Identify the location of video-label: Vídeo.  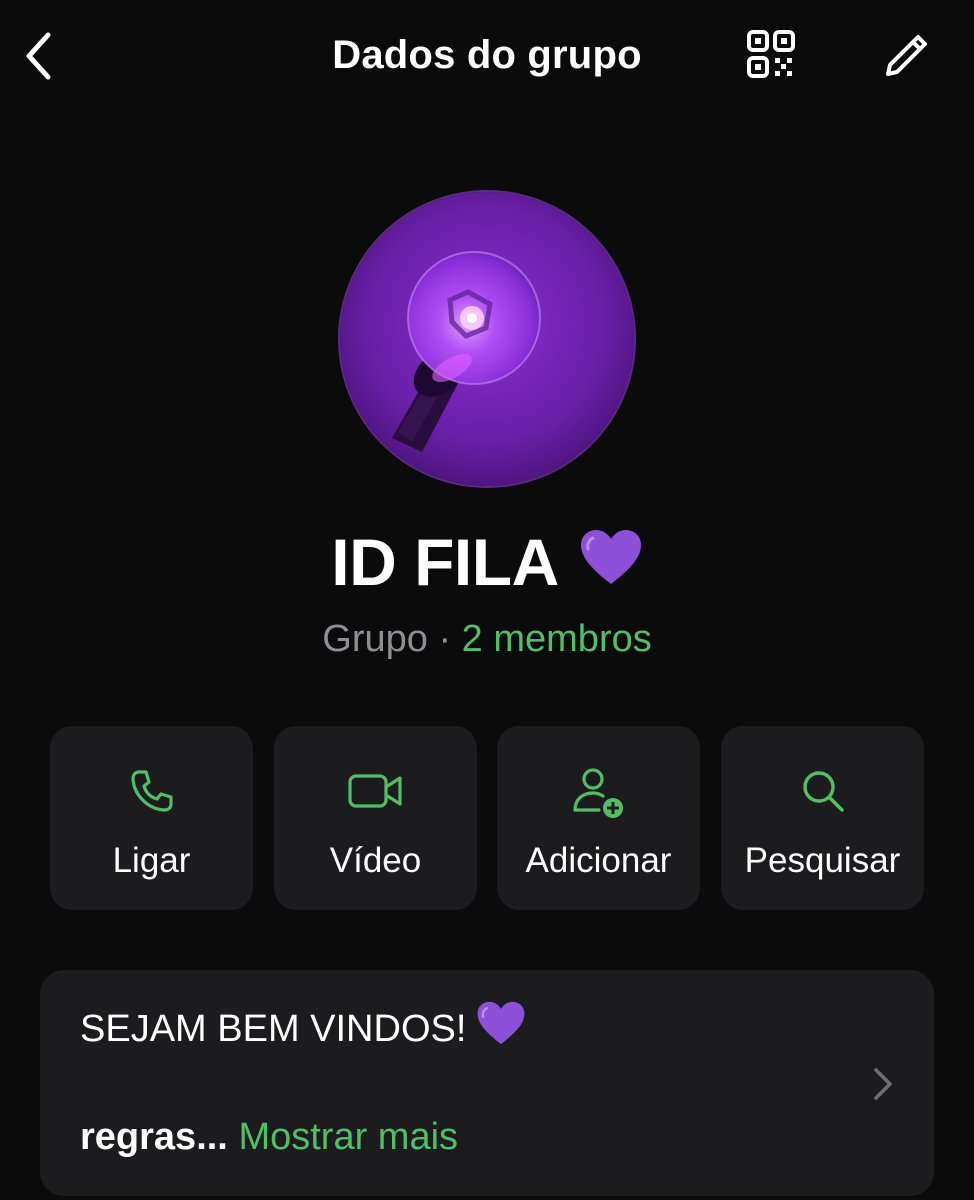
(375, 860).